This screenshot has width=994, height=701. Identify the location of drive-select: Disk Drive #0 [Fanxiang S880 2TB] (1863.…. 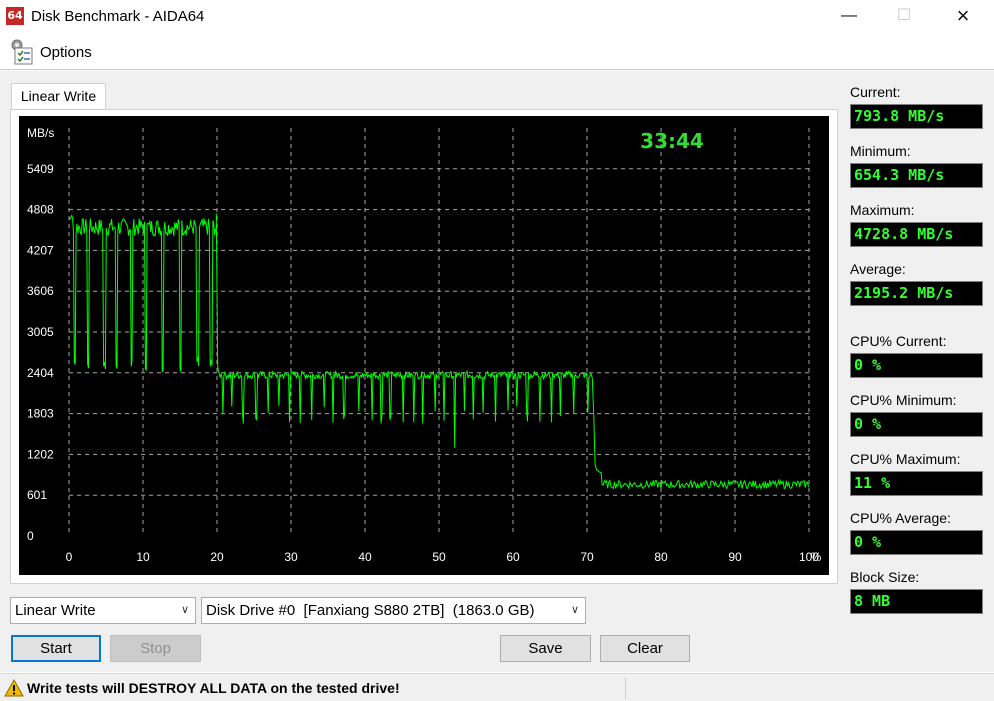
(393, 610).